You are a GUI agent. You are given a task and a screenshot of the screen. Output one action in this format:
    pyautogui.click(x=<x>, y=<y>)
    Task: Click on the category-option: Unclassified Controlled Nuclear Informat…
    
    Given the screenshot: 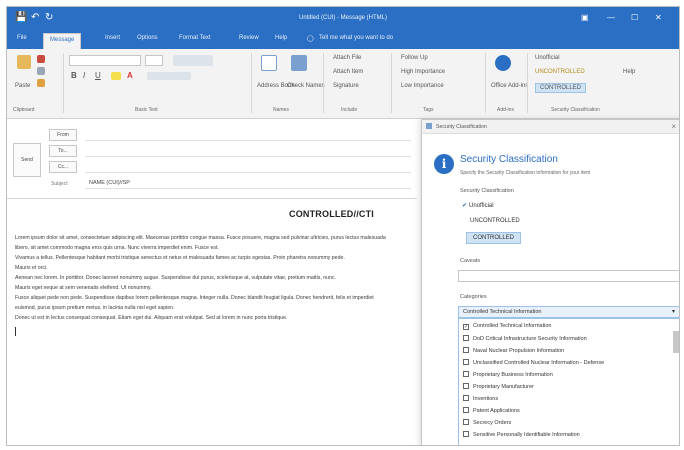 What is the action you would take?
    pyautogui.click(x=533, y=362)
    